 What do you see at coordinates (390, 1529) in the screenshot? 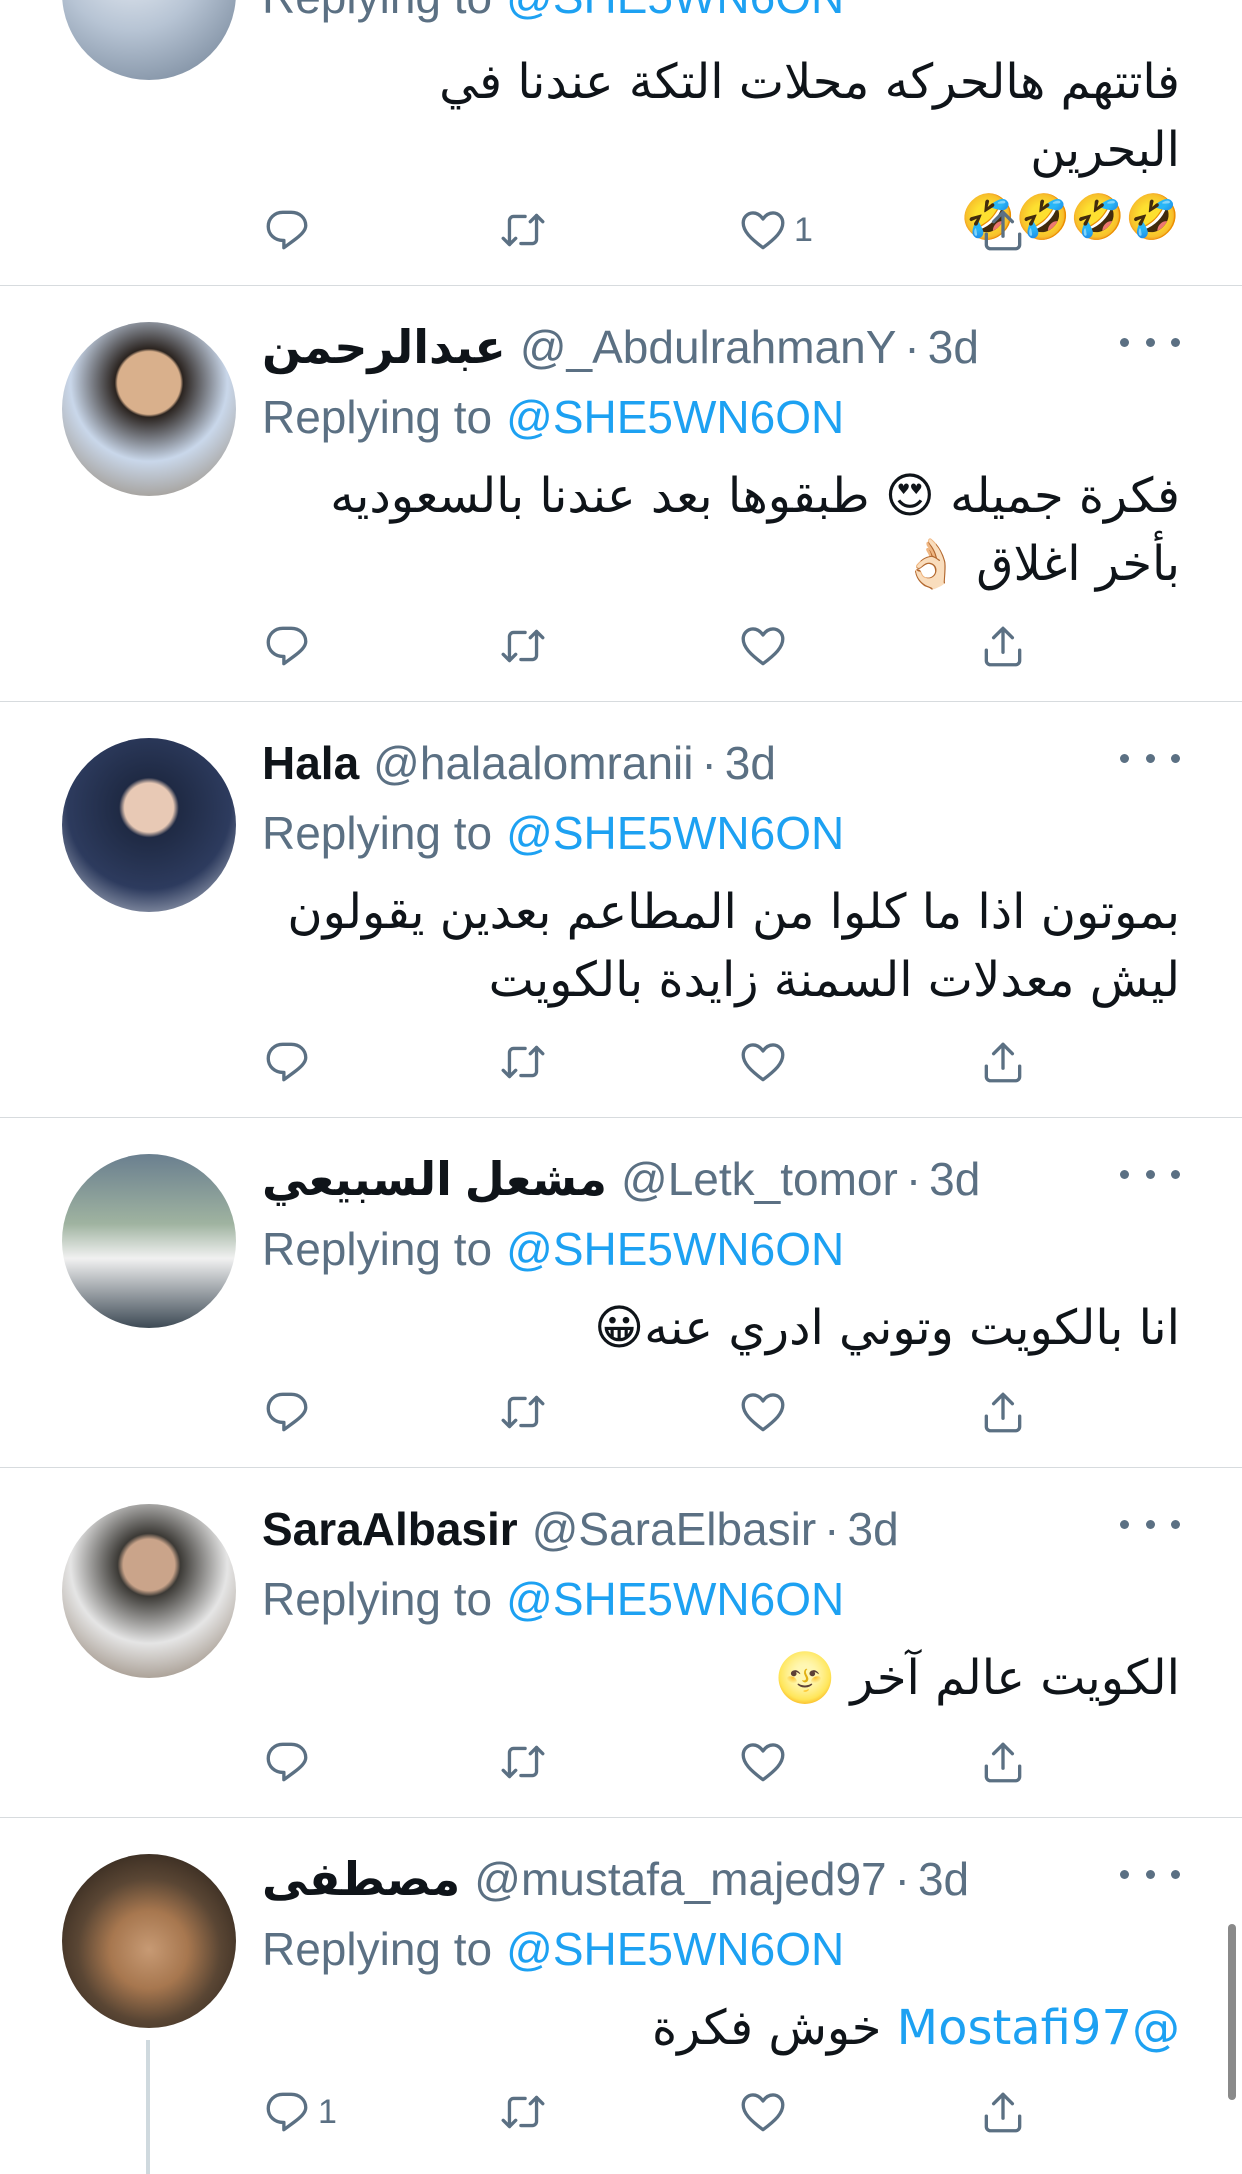
I see `display-name: SaraAlbasir` at bounding box center [390, 1529].